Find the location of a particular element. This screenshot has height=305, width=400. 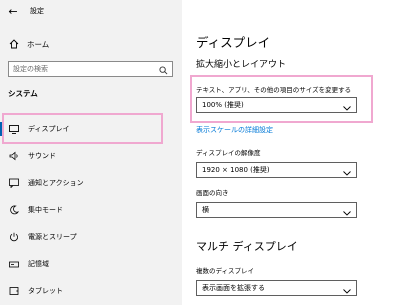

sidebar-item-storage: 記憶域 is located at coordinates (91, 264).